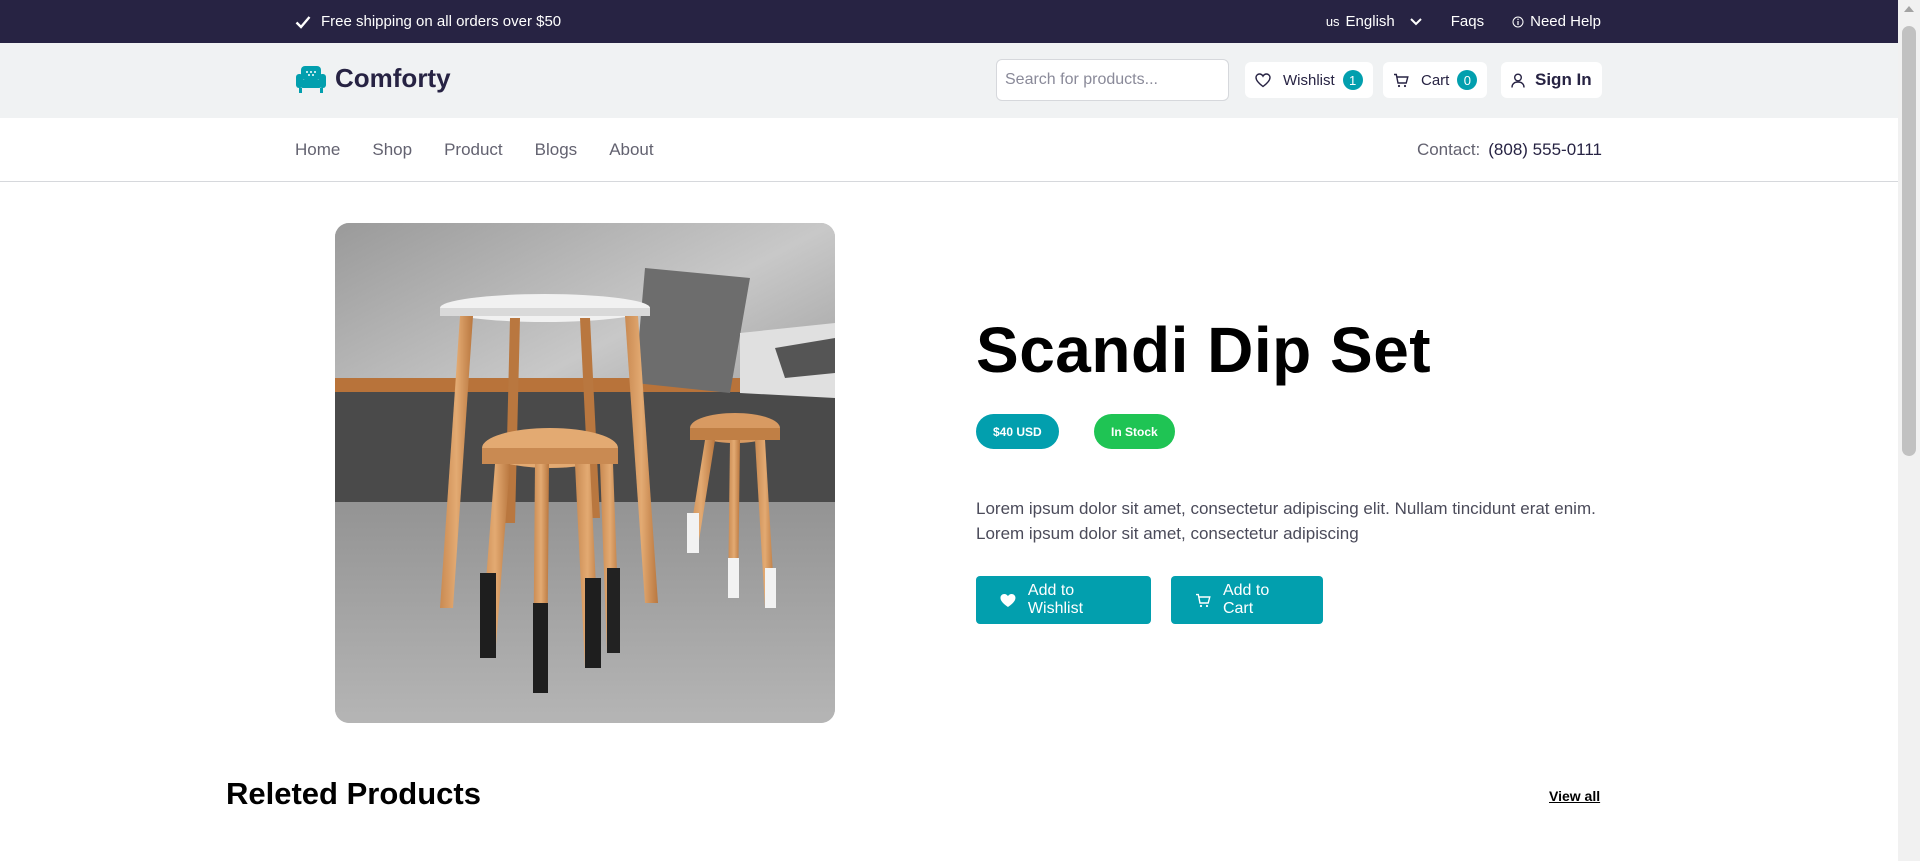 This screenshot has width=1920, height=861. I want to click on sign-in-label: Sign In, so click(1563, 79).